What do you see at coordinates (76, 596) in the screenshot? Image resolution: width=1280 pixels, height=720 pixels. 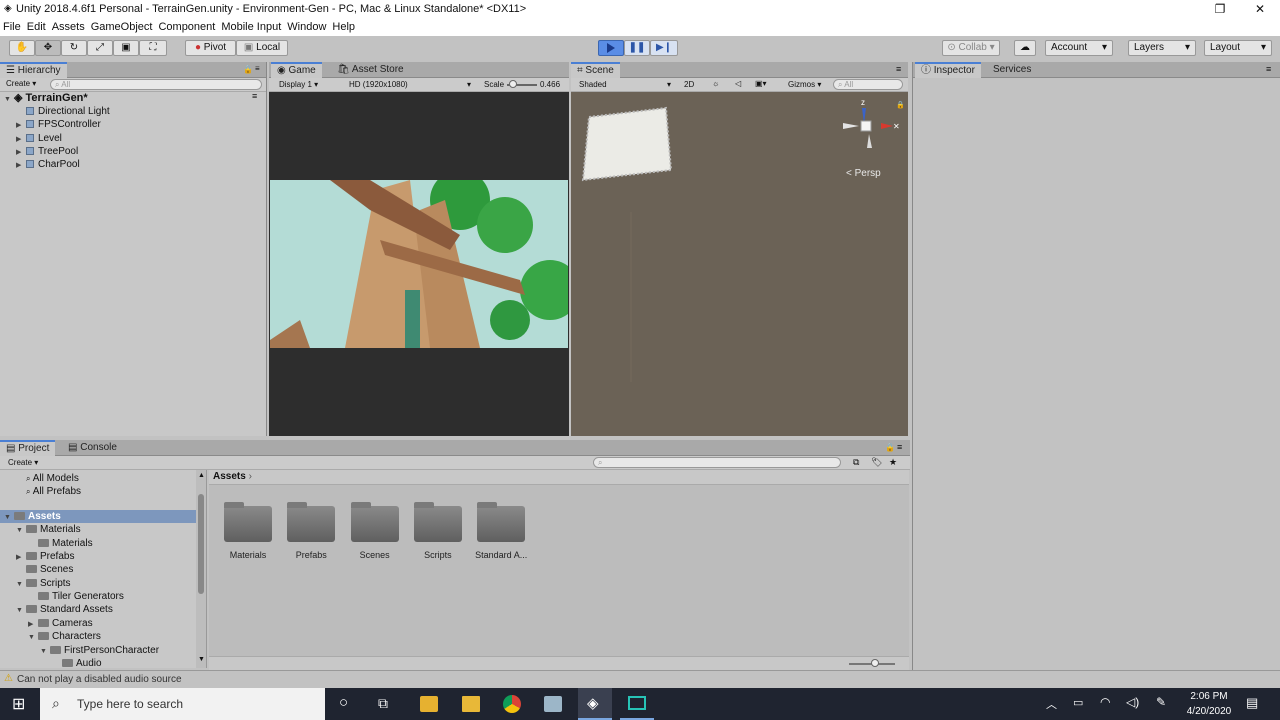 I see `folder-tree-item: Tiler Generators` at bounding box center [76, 596].